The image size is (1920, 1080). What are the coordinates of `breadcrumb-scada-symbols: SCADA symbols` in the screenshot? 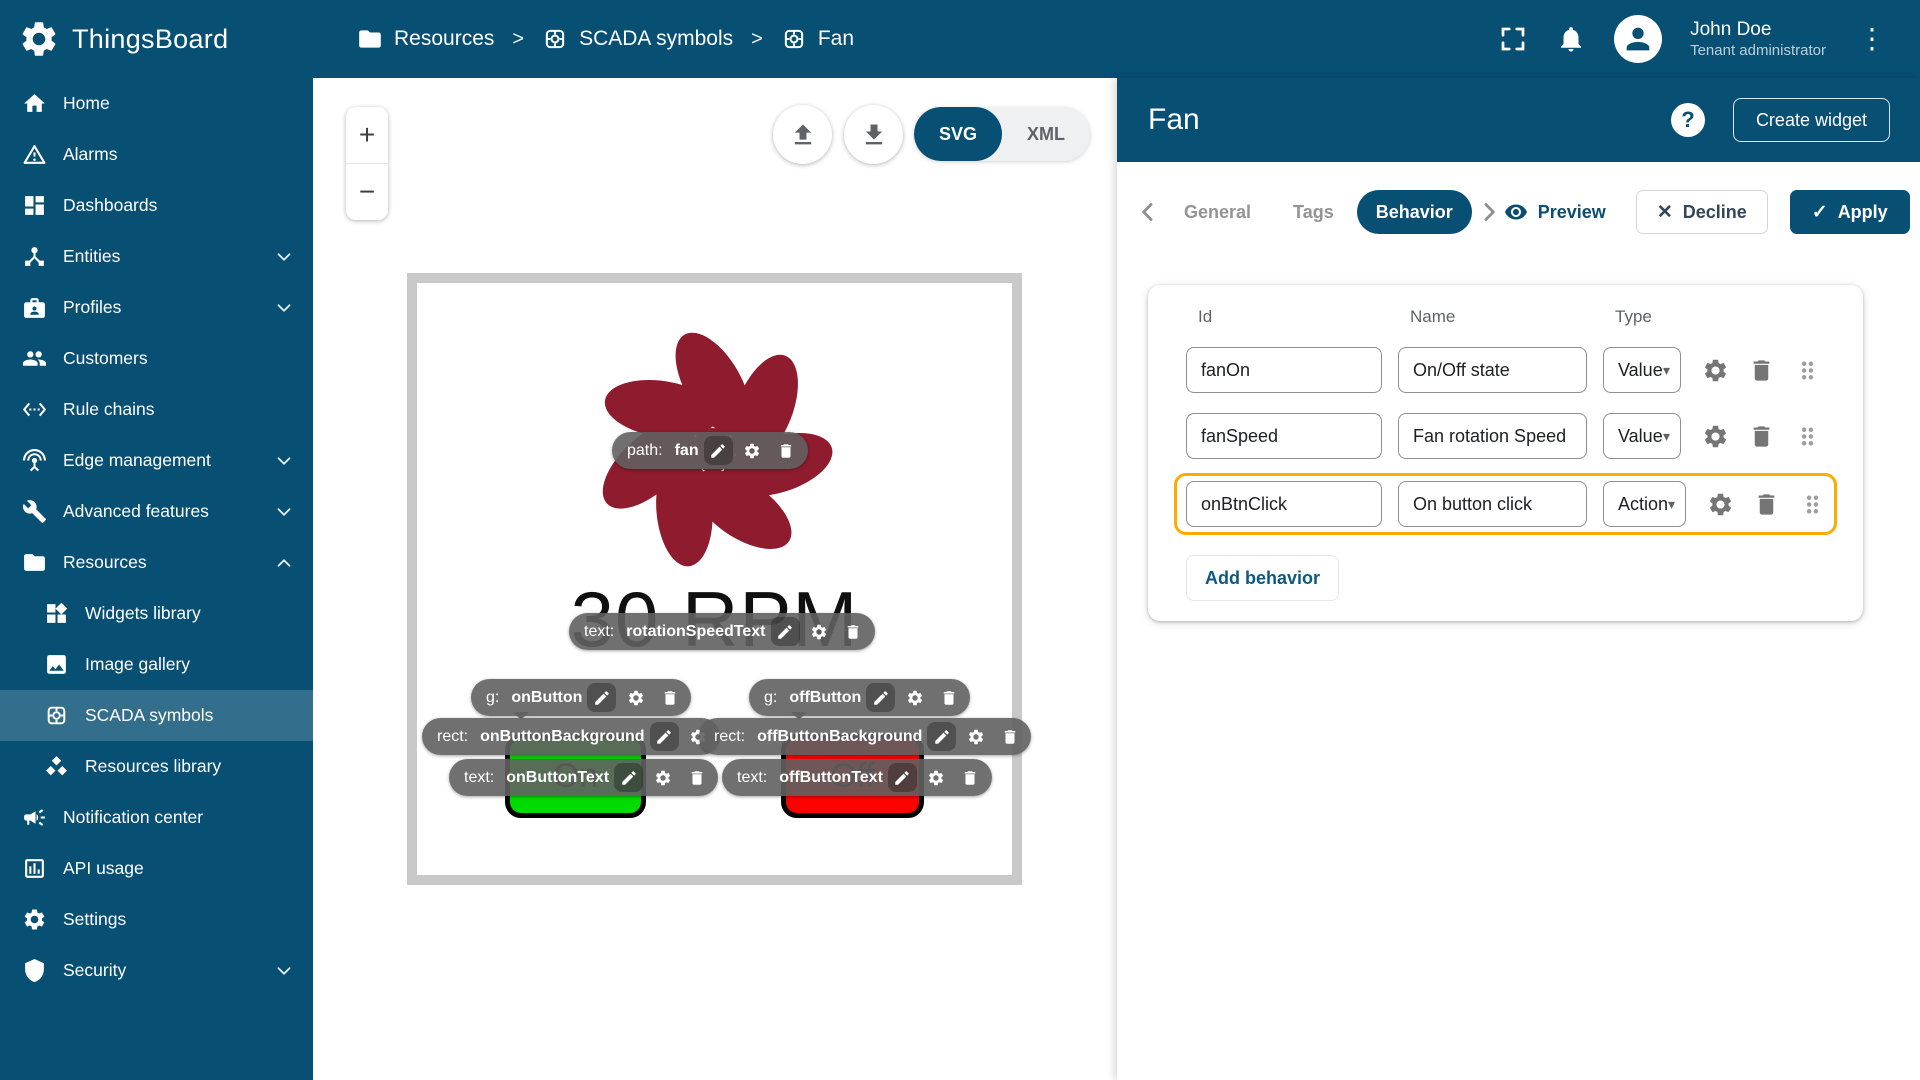 It's located at (637, 39).